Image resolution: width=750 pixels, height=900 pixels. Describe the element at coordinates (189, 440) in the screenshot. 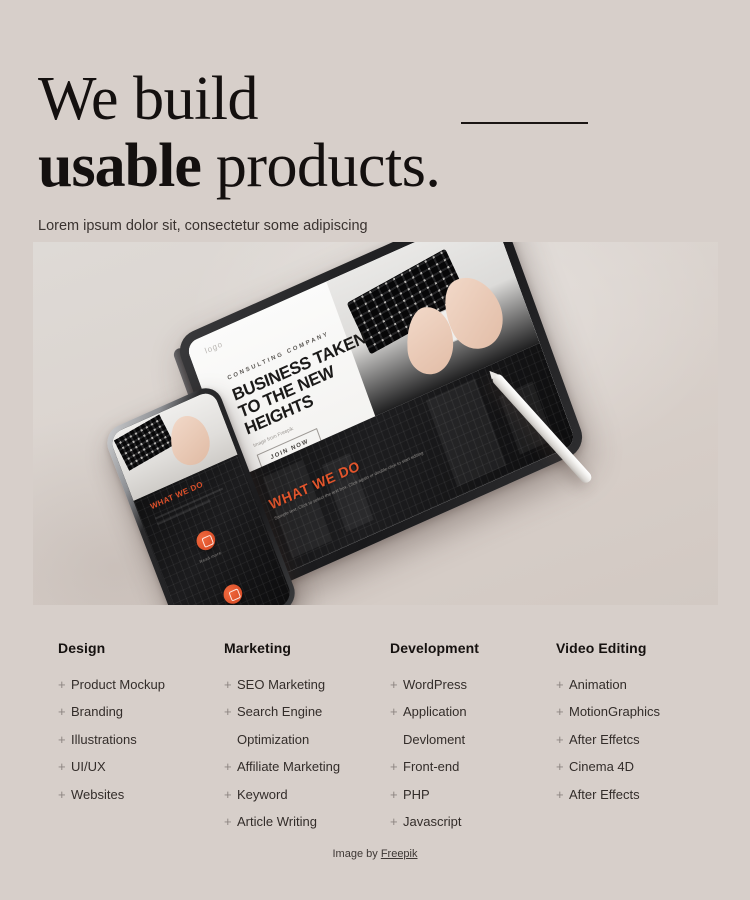

I see `phone-photo-hand` at that location.